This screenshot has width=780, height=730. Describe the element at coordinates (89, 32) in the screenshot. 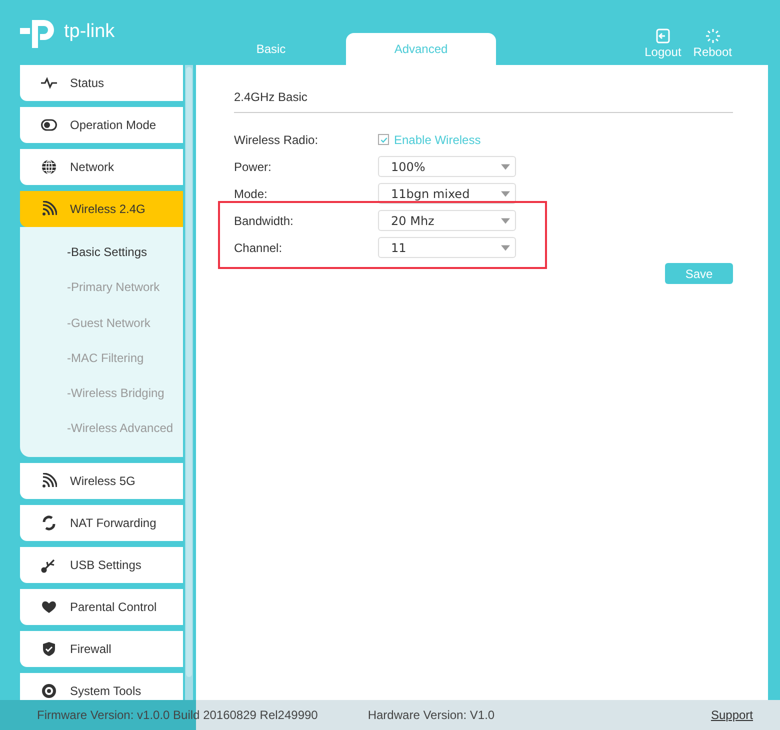

I see `logo-text: tp-link` at that location.